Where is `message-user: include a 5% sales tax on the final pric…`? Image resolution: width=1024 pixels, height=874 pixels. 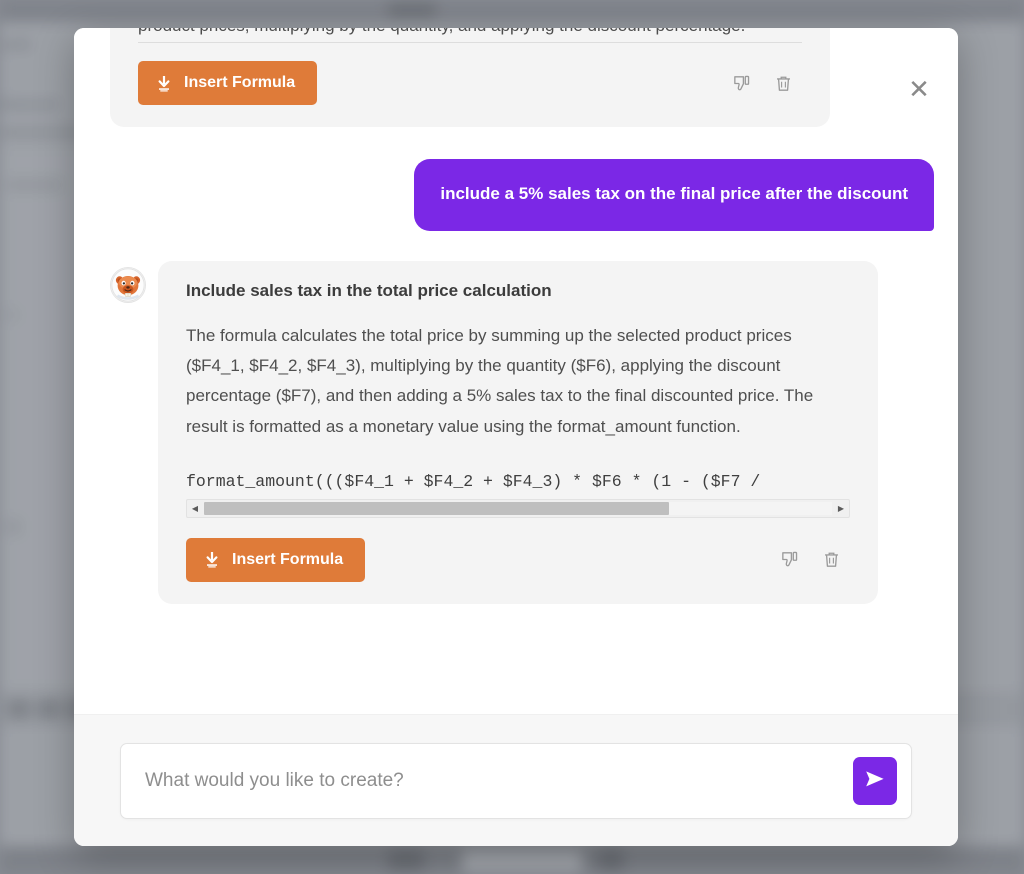
message-user: include a 5% sales tax on the final pric… is located at coordinates (526, 195).